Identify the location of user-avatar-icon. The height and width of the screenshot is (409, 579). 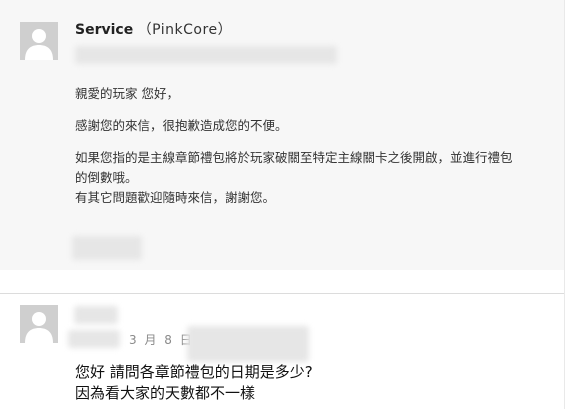
(39, 324).